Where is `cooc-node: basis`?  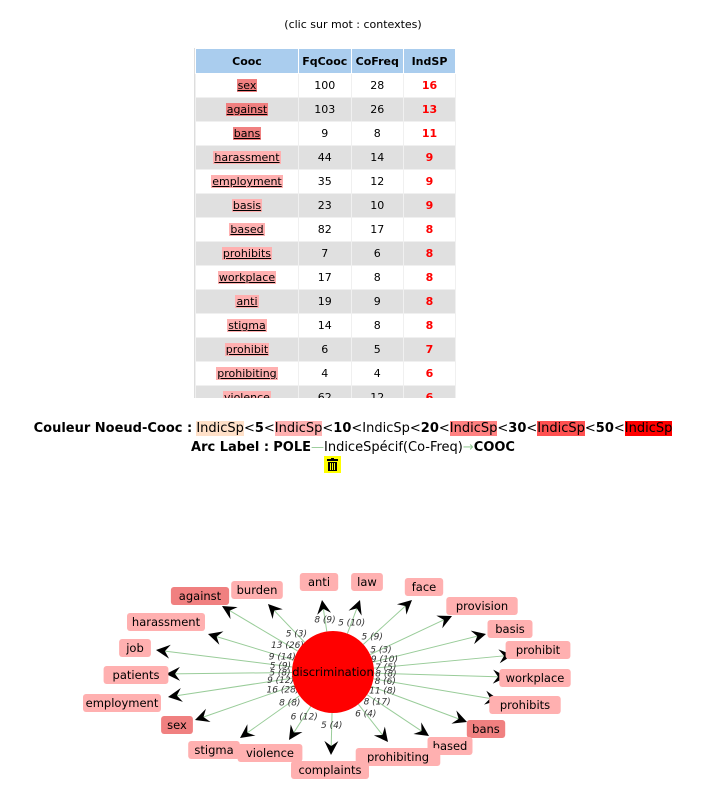 cooc-node: basis is located at coordinates (510, 629).